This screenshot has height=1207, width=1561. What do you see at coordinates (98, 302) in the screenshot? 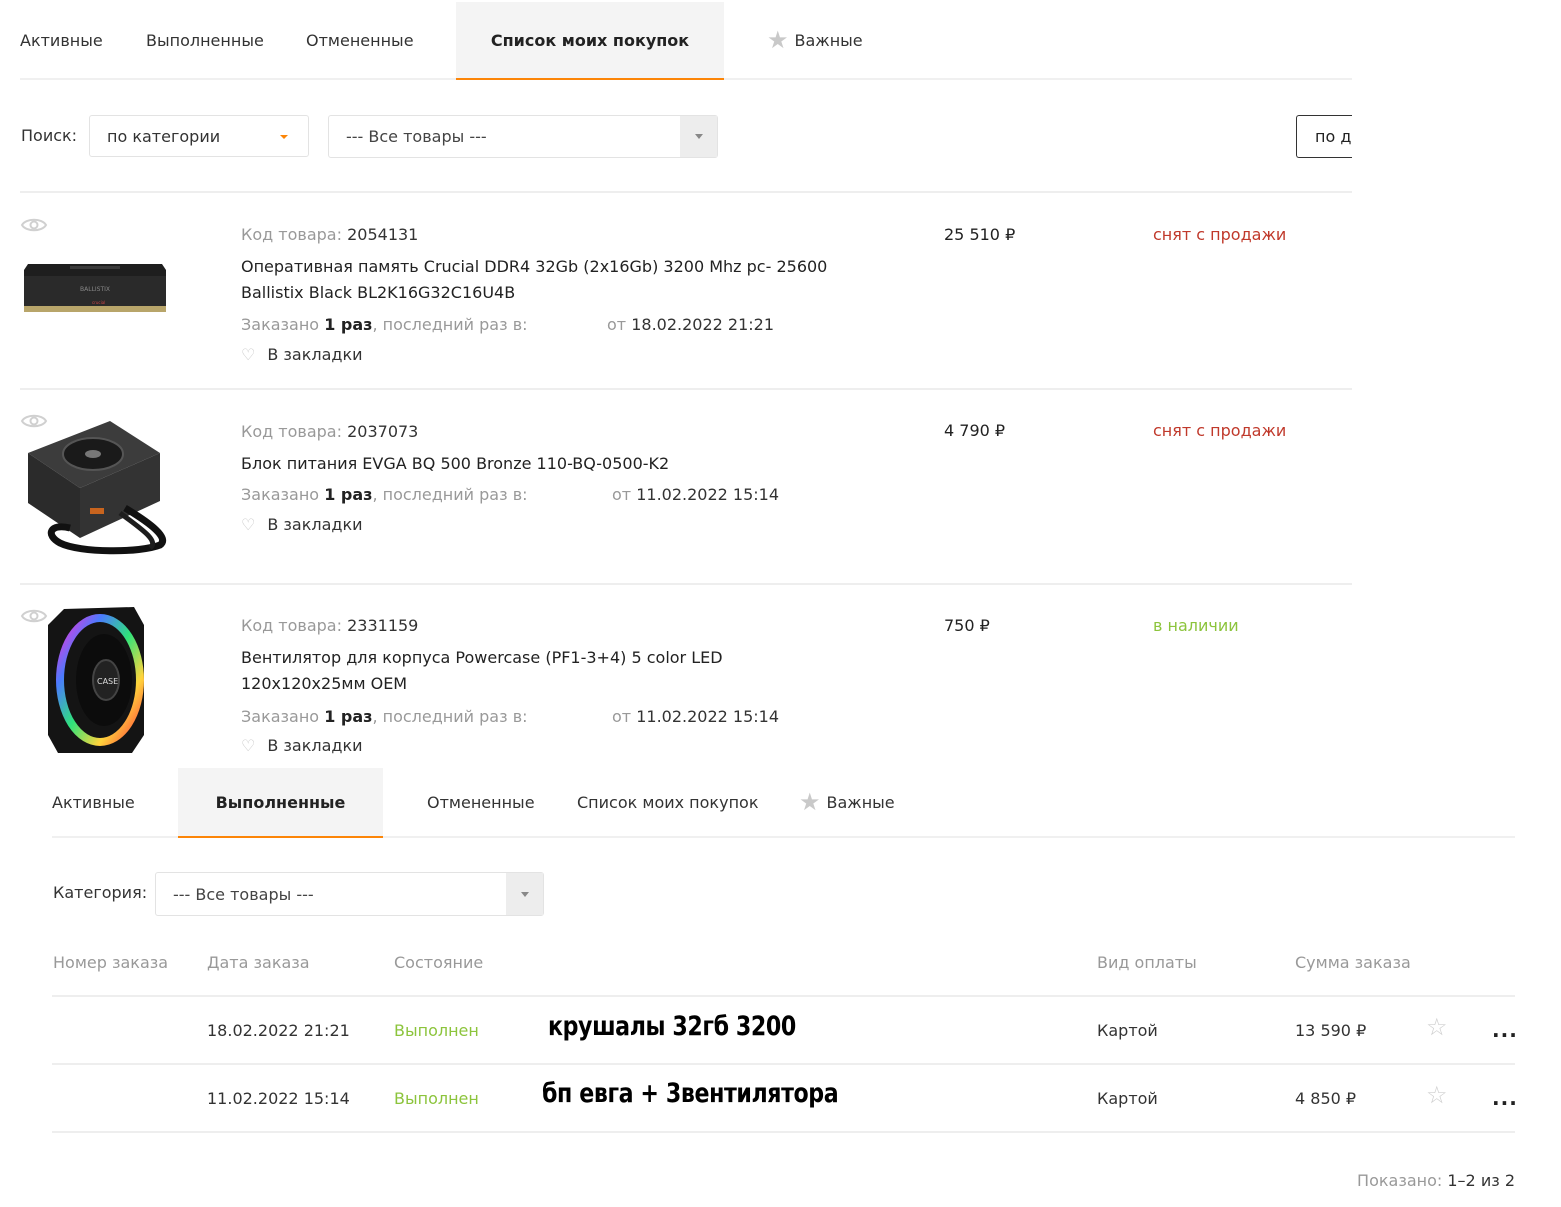
I see `svg-text: crucial` at bounding box center [98, 302].